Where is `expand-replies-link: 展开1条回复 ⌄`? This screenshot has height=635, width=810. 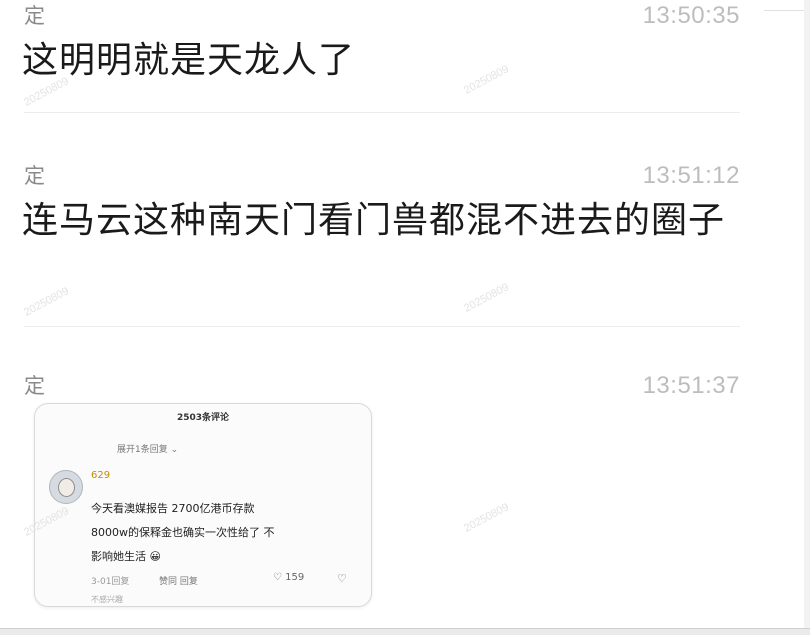
expand-replies-link: 展开1条回复 ⌄ is located at coordinates (148, 450).